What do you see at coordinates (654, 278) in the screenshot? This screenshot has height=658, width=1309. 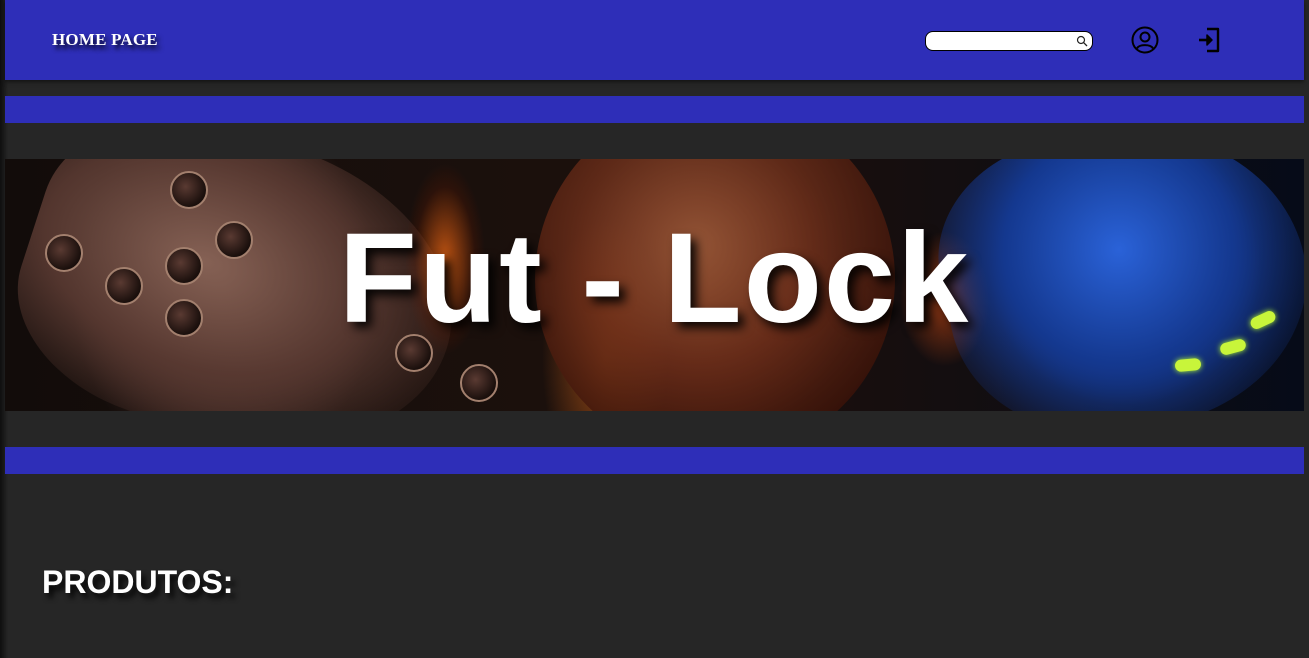 I see `banner-title: Fut - Lock` at bounding box center [654, 278].